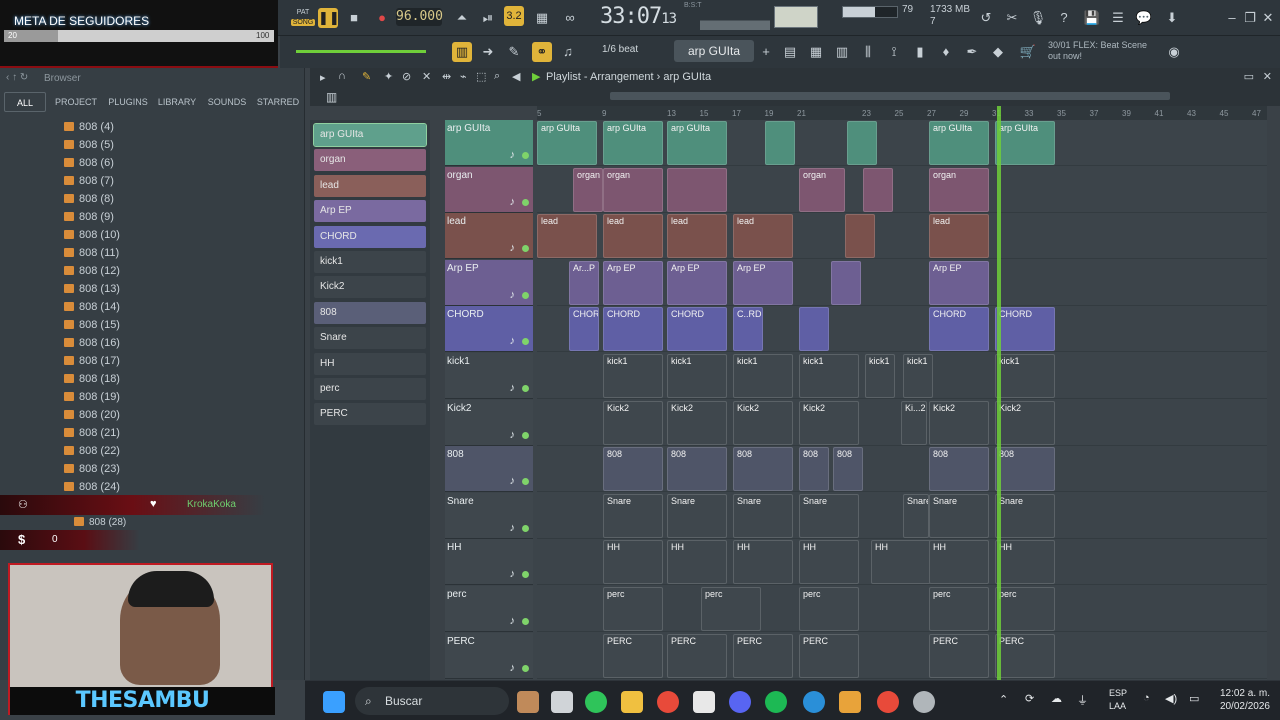 Image resolution: width=1280 pixels, height=720 pixels. What do you see at coordinates (1082, 700) in the screenshot?
I see `tray-mic-icon: ⏚` at bounding box center [1082, 700].